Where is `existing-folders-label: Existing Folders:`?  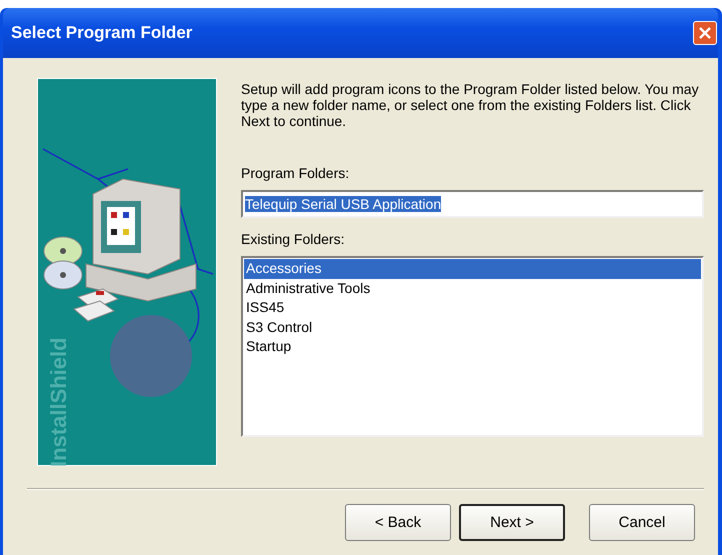
existing-folders-label: Existing Folders: is located at coordinates (293, 239).